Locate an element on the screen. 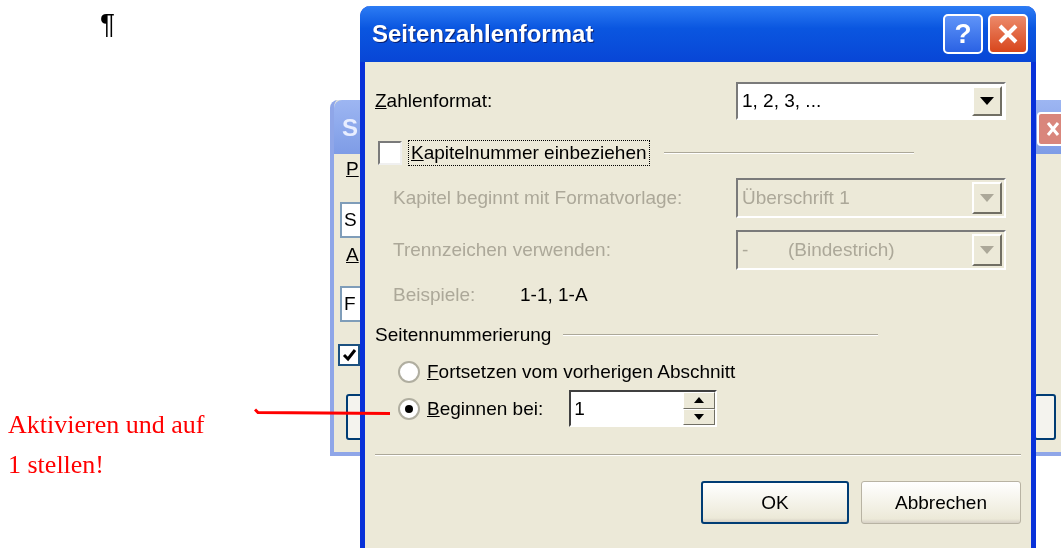  help-button: ? is located at coordinates (963, 34).